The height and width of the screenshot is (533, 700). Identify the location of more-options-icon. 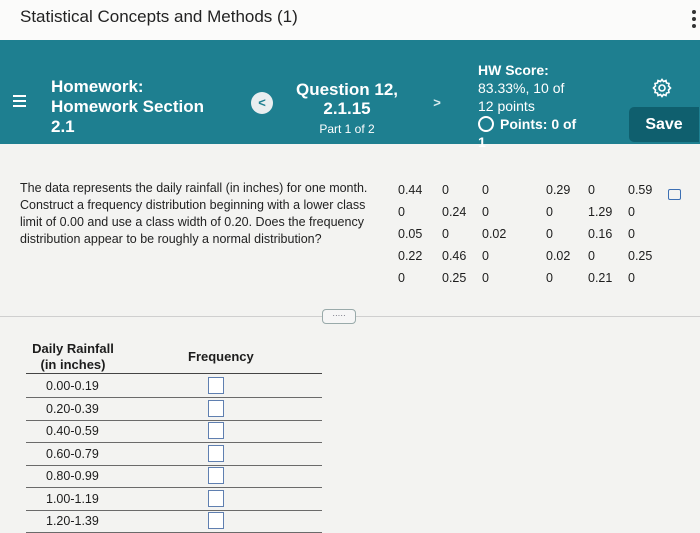
(694, 20).